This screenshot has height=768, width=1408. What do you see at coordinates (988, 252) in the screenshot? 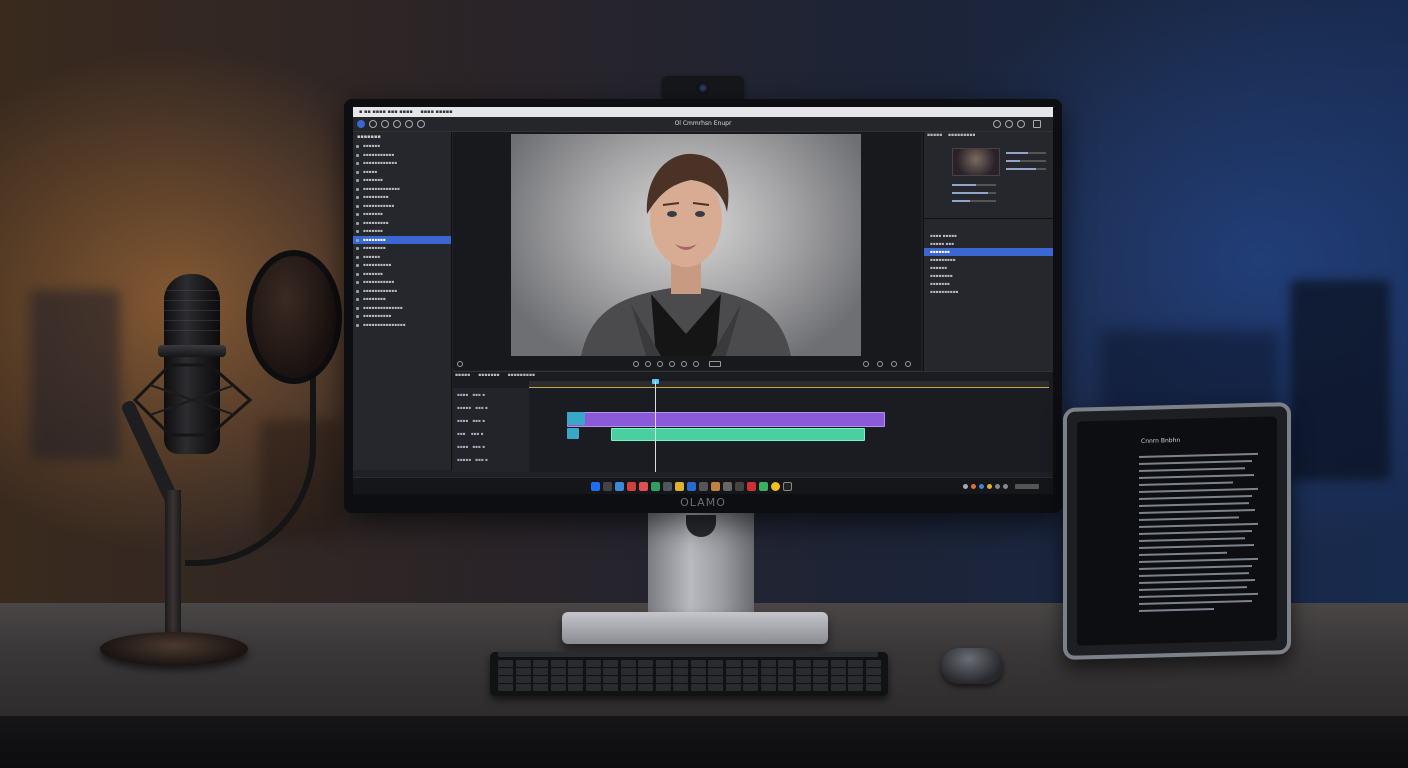
I see `list-item-selected: ▪▪▪▪▪▪▪` at bounding box center [988, 252].